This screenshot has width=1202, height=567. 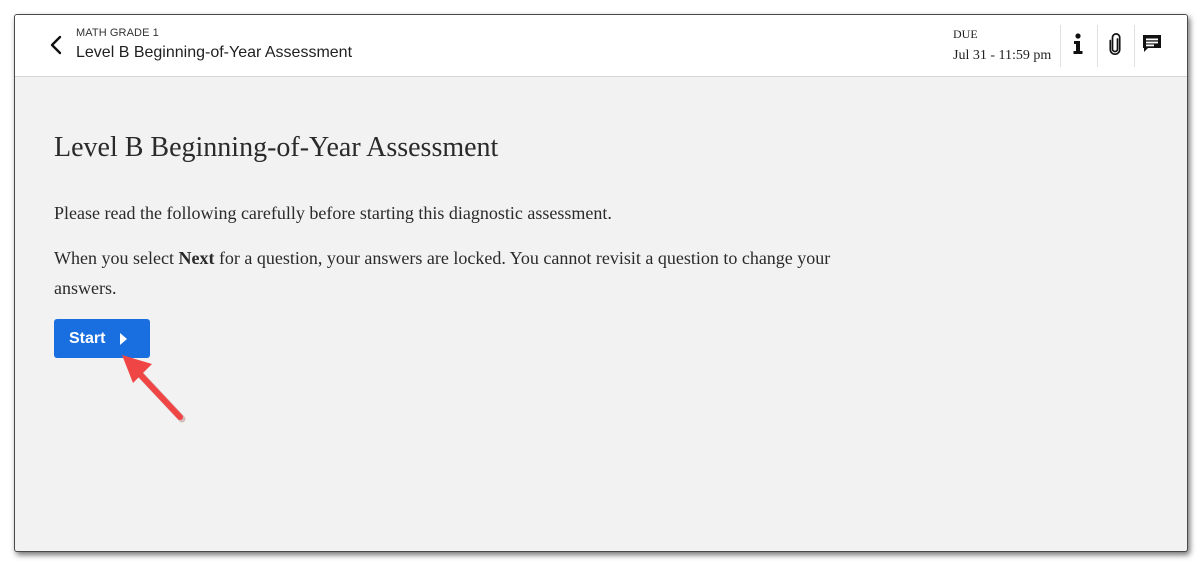 What do you see at coordinates (965, 34) in the screenshot?
I see `due-label: DUE` at bounding box center [965, 34].